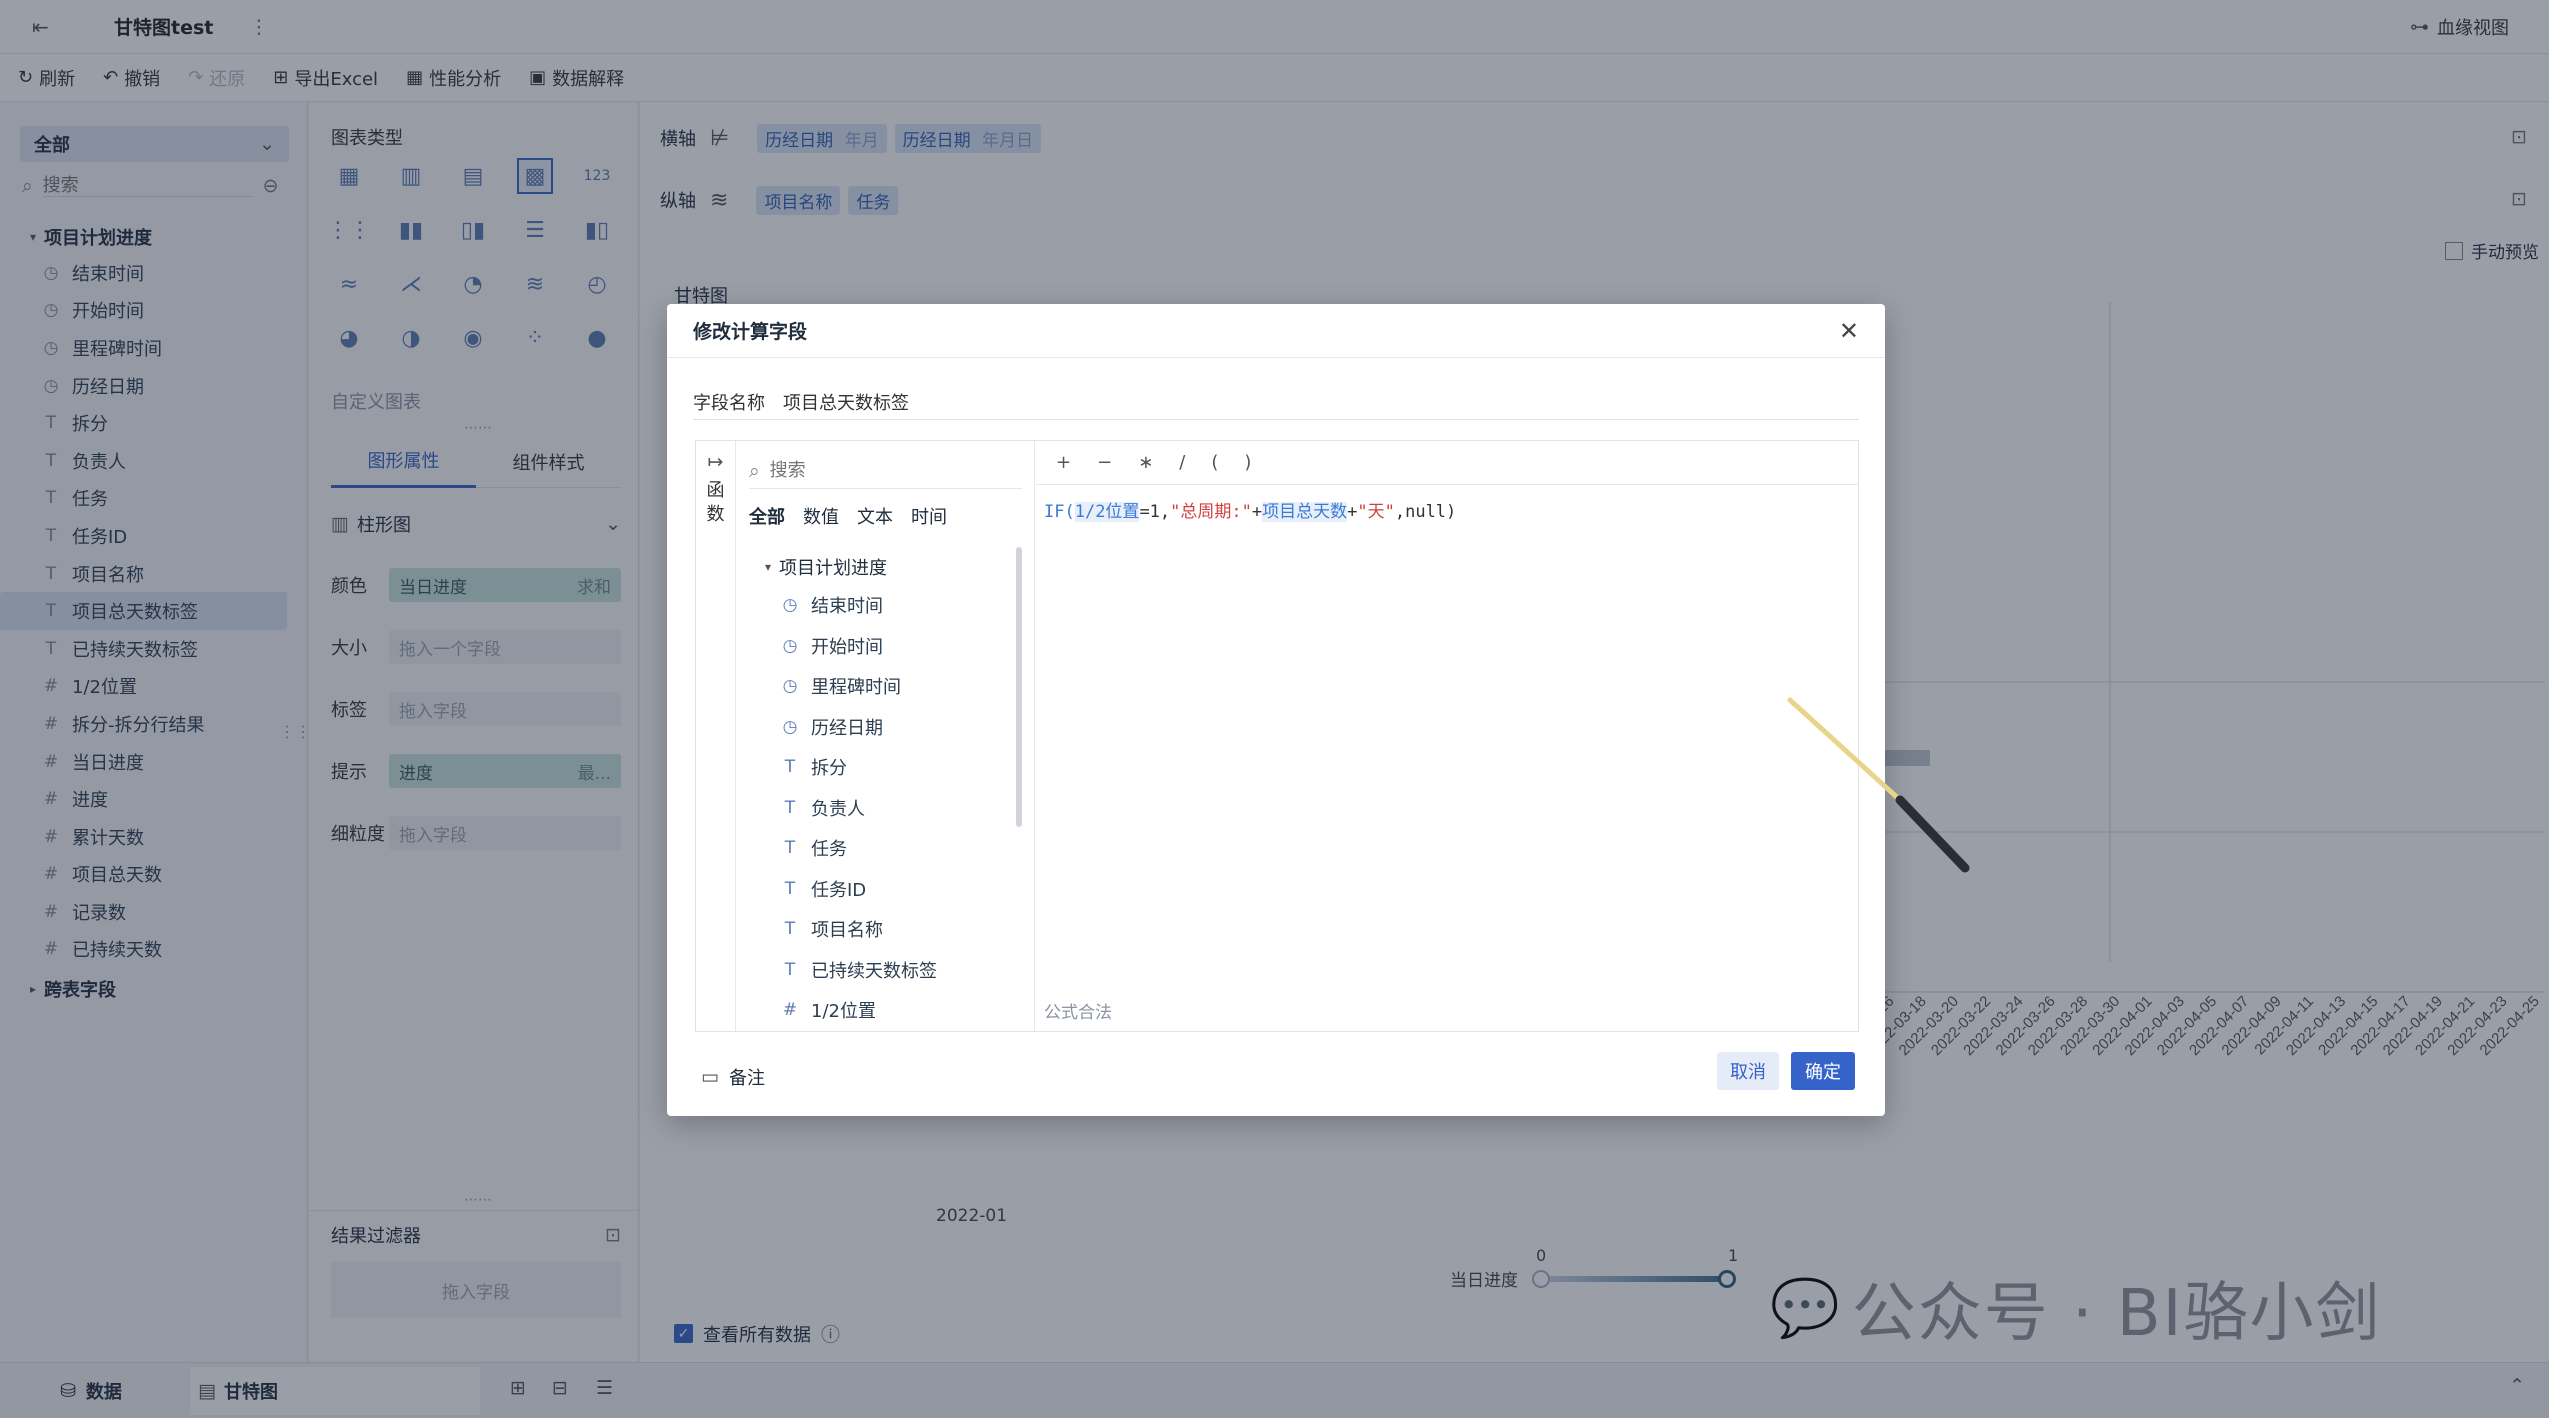 The width and height of the screenshot is (2549, 1418). I want to click on close-icon: ✕, so click(1849, 331).